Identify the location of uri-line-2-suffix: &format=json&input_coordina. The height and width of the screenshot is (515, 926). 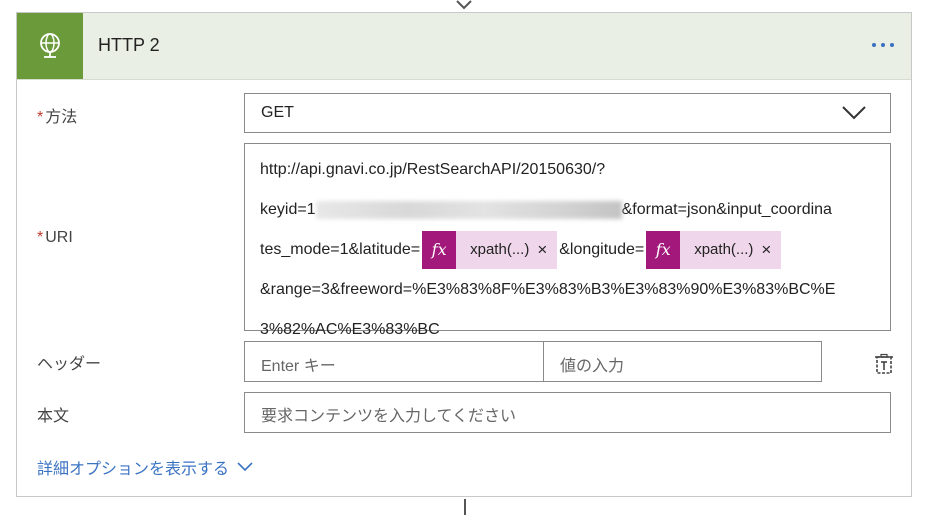
(726, 209).